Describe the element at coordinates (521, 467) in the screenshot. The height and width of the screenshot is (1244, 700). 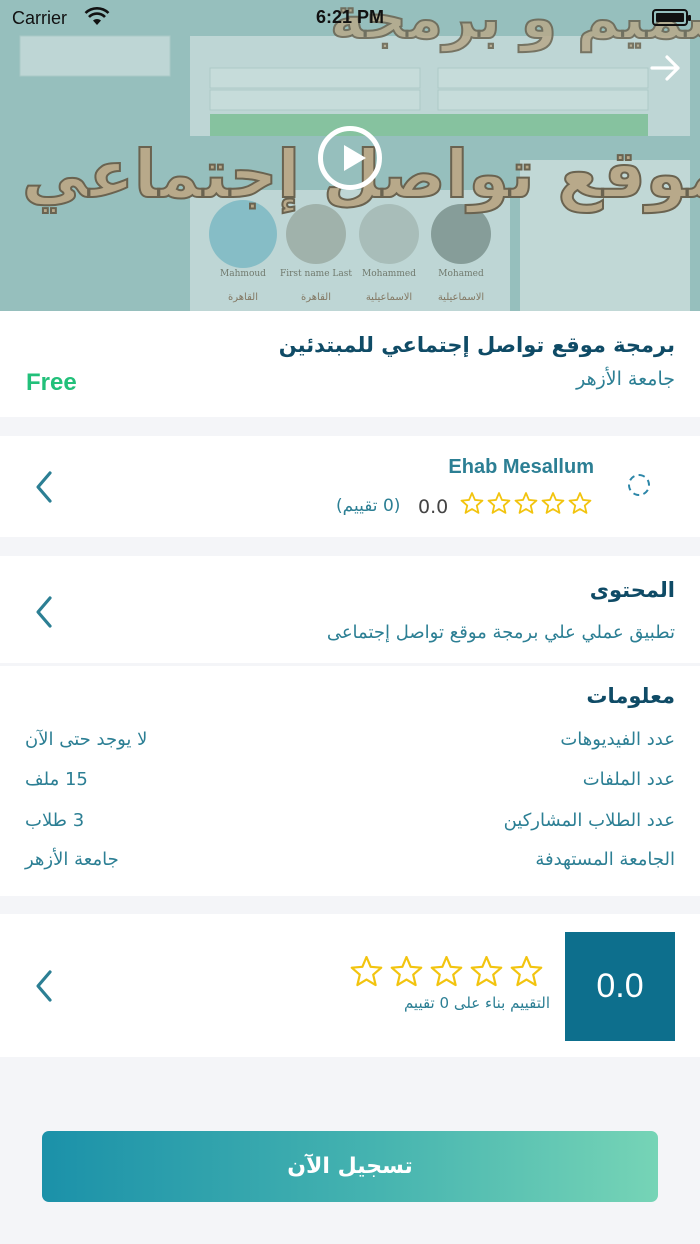
I see `instructor-name: Ehab Mesallum` at that location.